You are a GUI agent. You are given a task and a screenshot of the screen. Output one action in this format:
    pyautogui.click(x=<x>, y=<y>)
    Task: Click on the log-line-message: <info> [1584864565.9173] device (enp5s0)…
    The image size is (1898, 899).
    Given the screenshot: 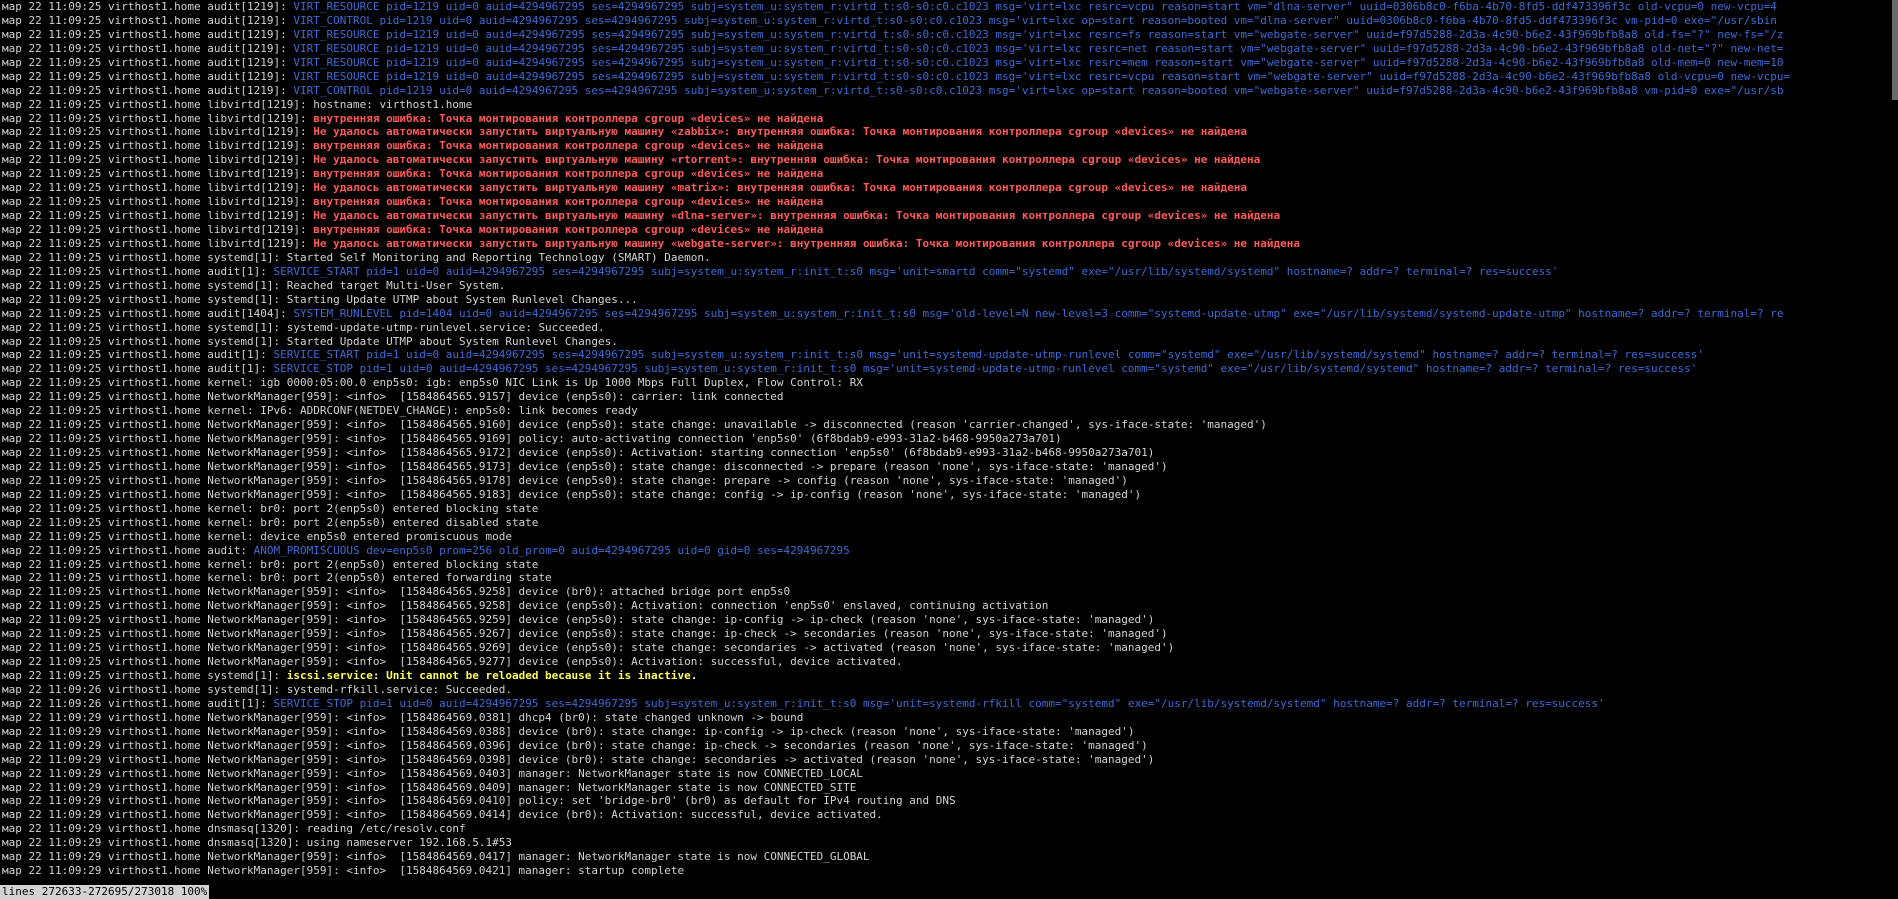 What is the action you would take?
    pyautogui.click(x=757, y=466)
    